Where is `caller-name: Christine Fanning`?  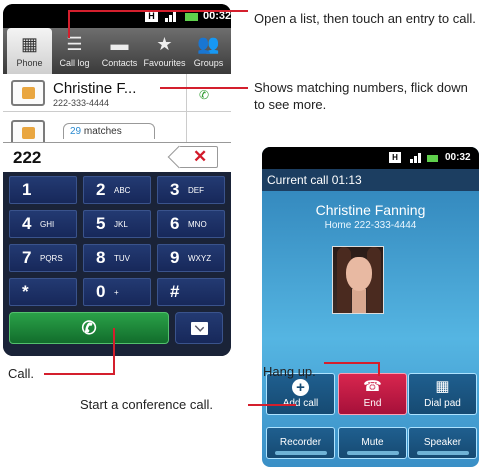 caller-name: Christine Fanning is located at coordinates (370, 210).